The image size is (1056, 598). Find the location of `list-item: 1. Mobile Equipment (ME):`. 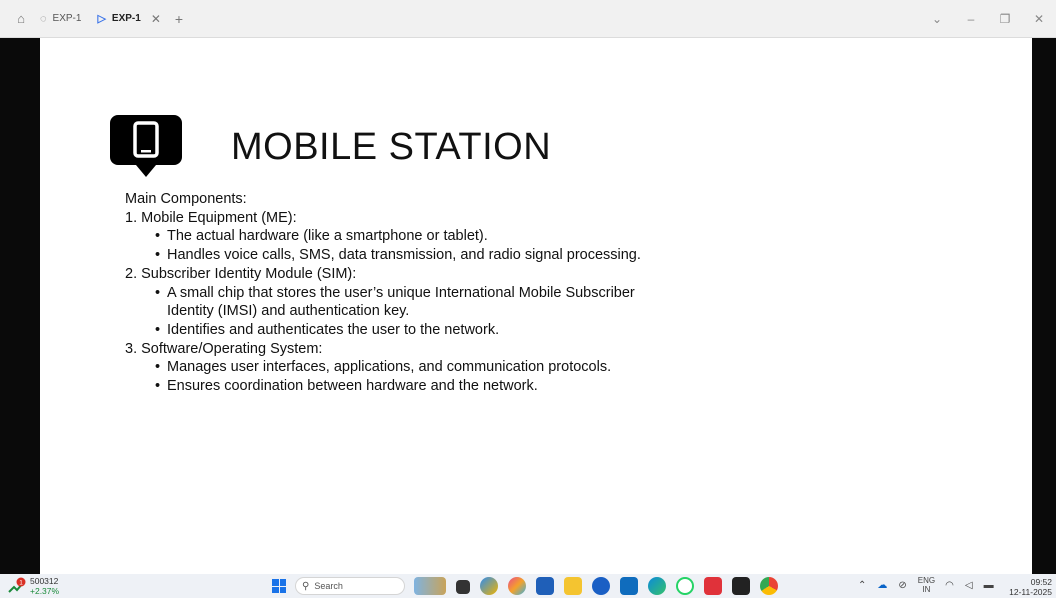

list-item: 1. Mobile Equipment (ME): is located at coordinates (211, 217).